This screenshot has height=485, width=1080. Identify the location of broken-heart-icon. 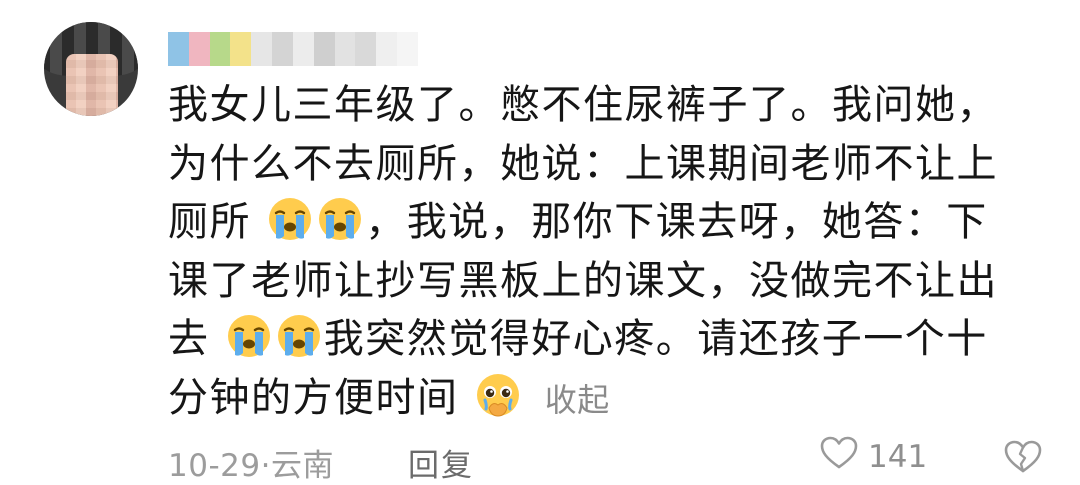
(1023, 461).